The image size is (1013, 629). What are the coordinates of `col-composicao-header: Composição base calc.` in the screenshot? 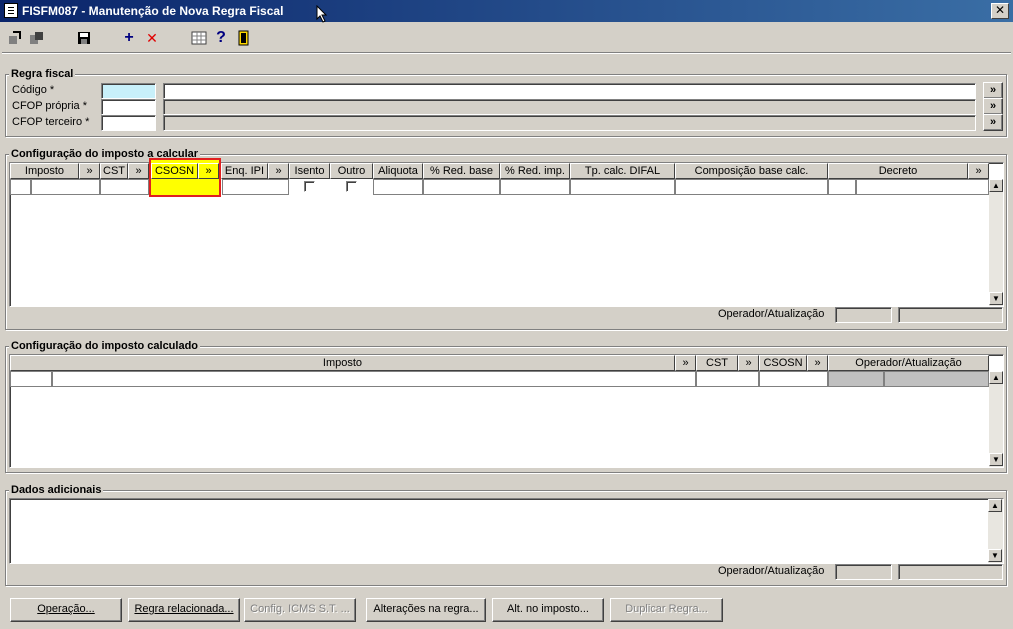 It's located at (751, 171).